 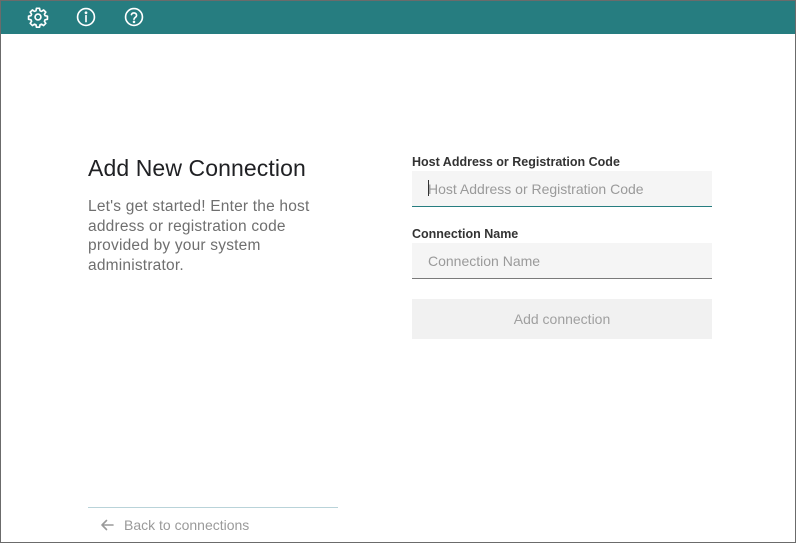 What do you see at coordinates (428, 188) in the screenshot?
I see `text-caret` at bounding box center [428, 188].